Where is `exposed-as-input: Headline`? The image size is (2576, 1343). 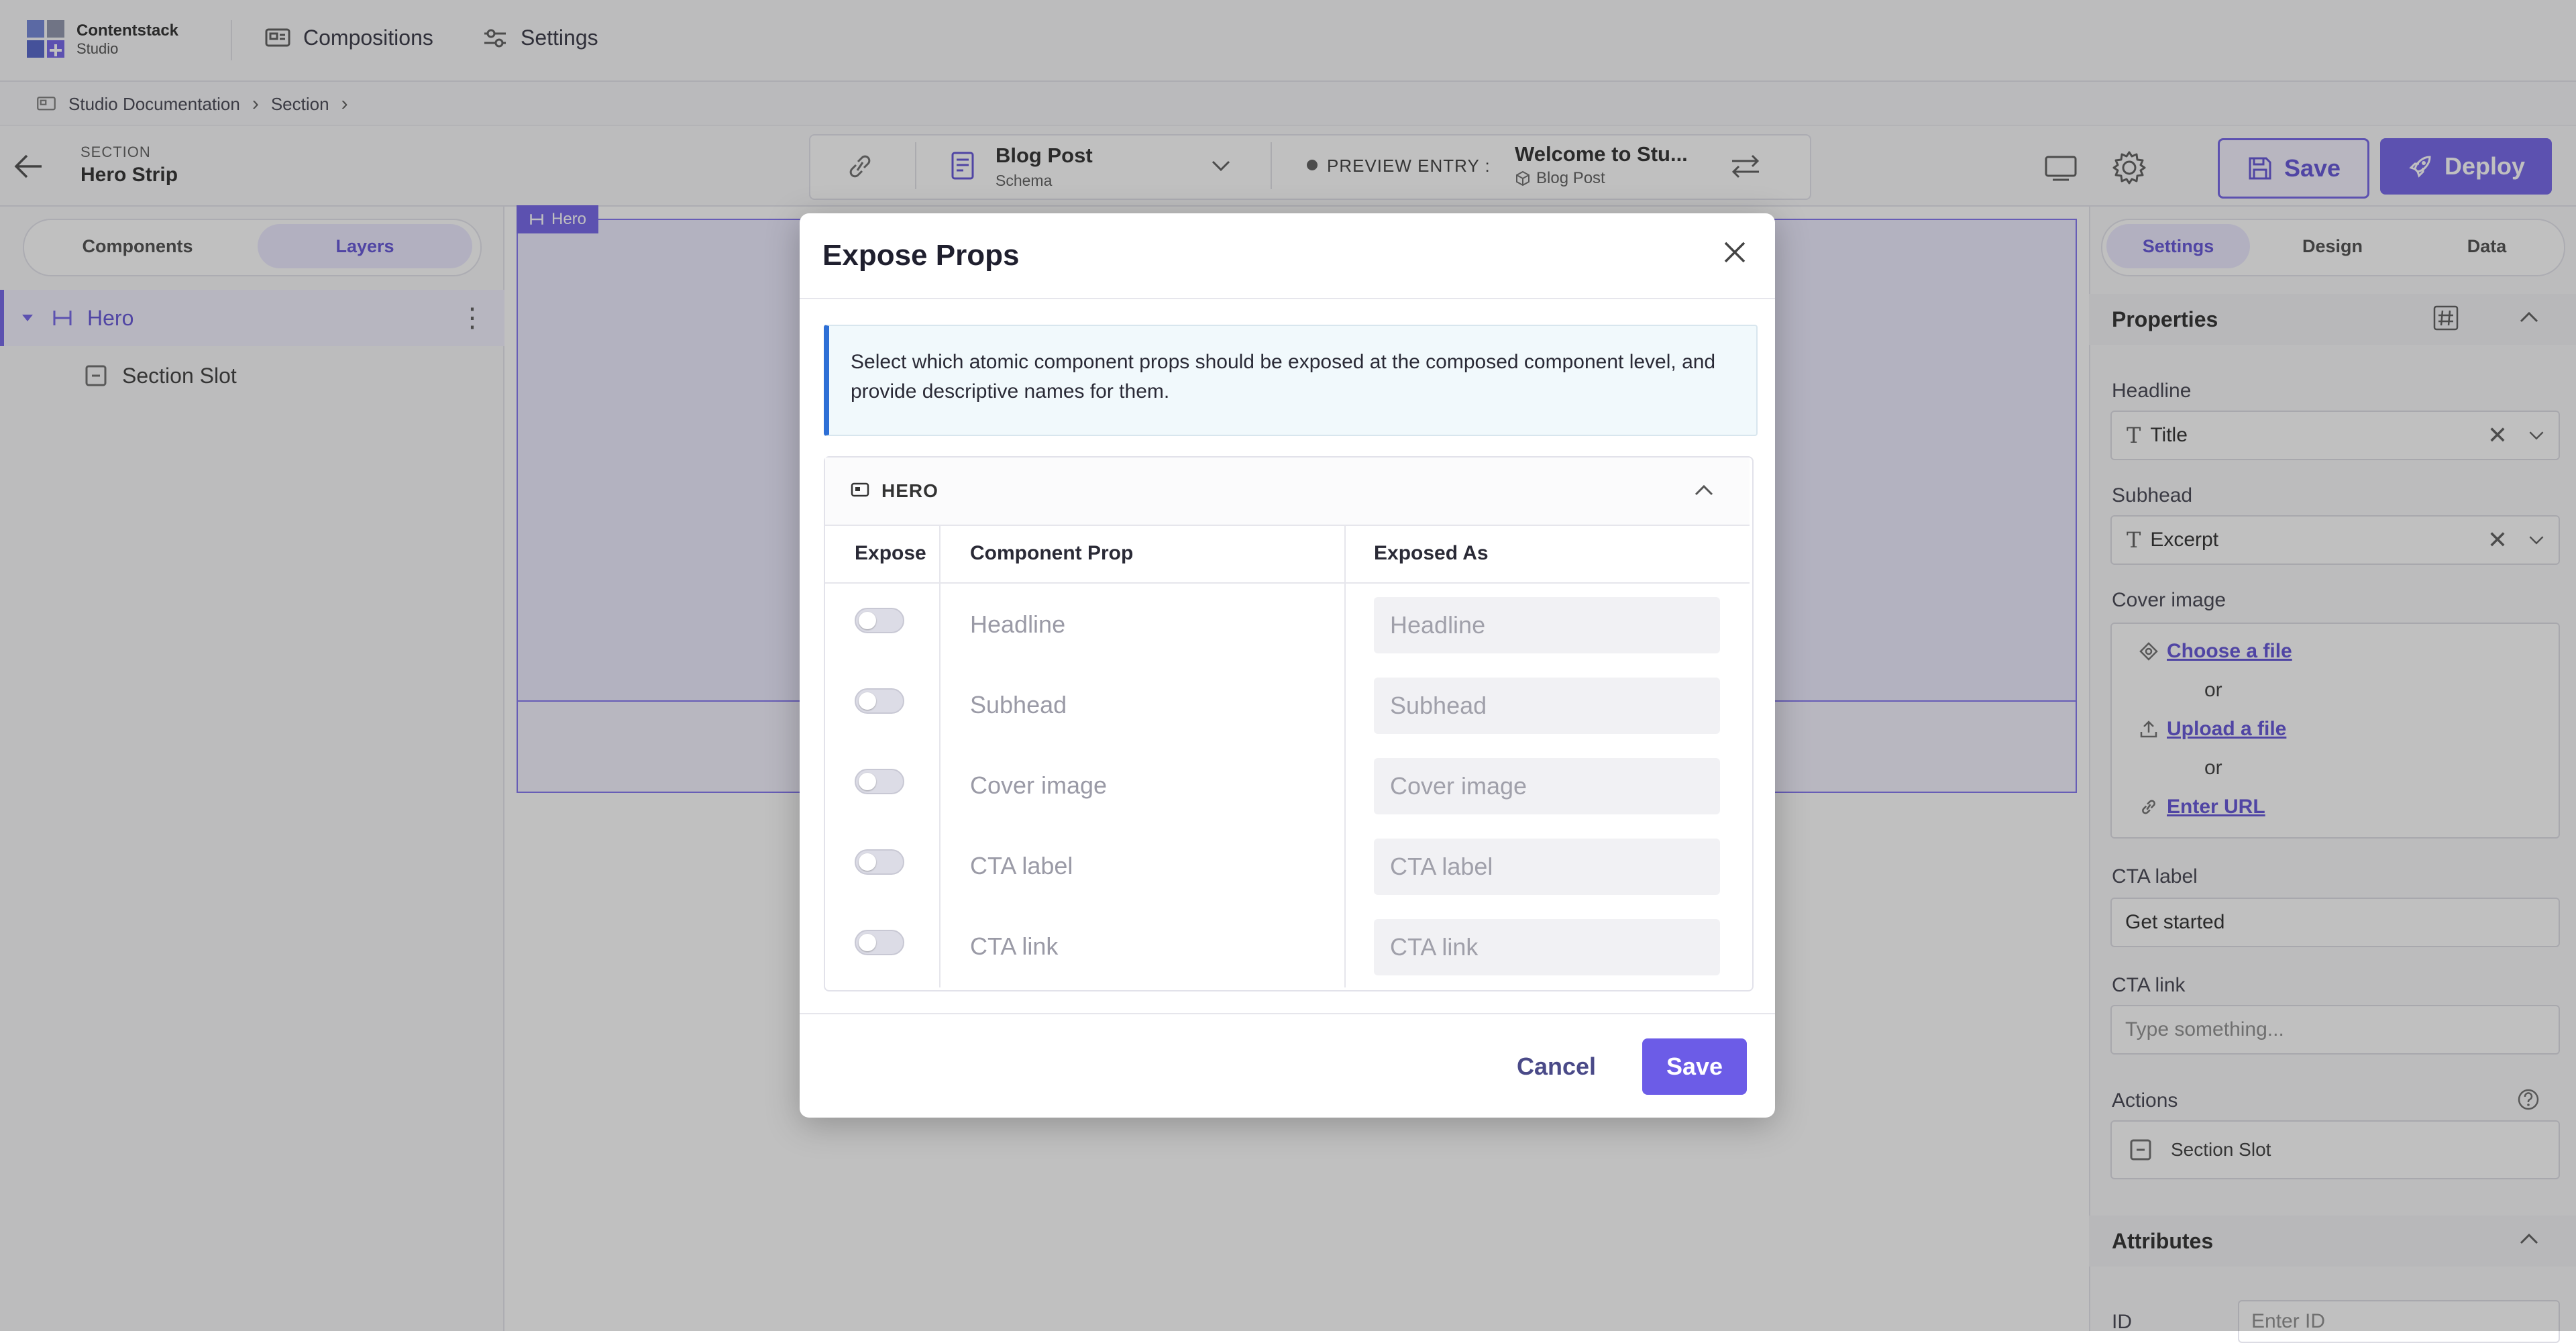 exposed-as-input: Headline is located at coordinates (1547, 625).